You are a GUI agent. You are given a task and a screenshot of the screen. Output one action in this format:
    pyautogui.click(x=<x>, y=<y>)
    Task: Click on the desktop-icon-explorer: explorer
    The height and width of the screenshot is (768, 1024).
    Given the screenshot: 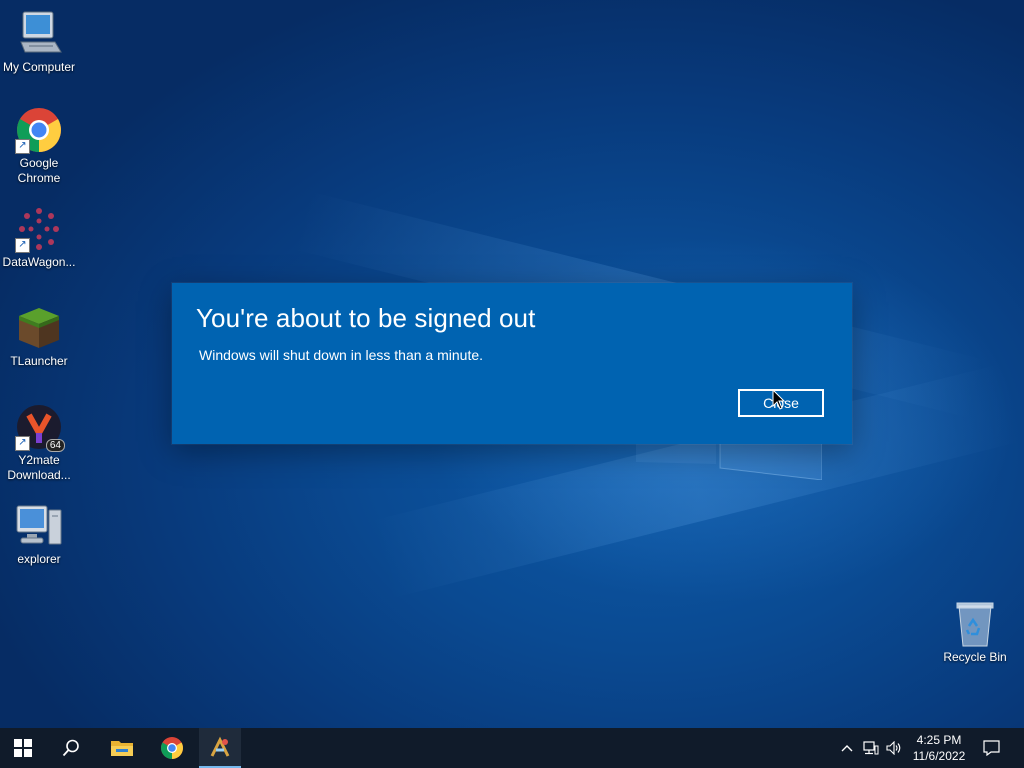 What is the action you would take?
    pyautogui.click(x=39, y=534)
    